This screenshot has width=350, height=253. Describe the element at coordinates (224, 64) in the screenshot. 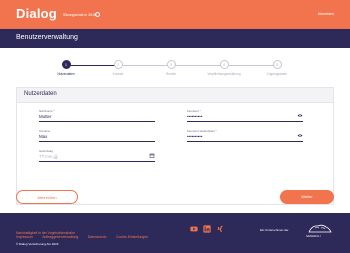

I see `step-number: 4` at that location.